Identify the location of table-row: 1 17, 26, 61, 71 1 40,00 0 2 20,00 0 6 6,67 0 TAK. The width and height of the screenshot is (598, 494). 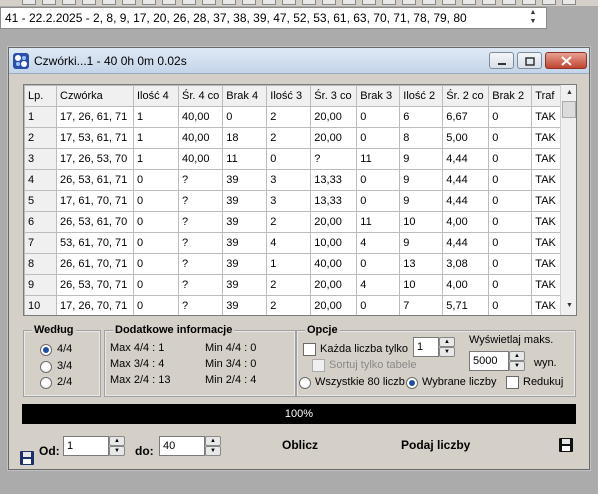
(293, 117).